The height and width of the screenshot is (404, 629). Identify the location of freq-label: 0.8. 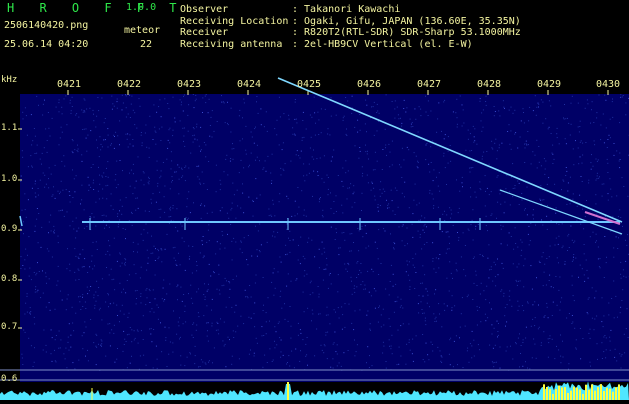
(9, 279).